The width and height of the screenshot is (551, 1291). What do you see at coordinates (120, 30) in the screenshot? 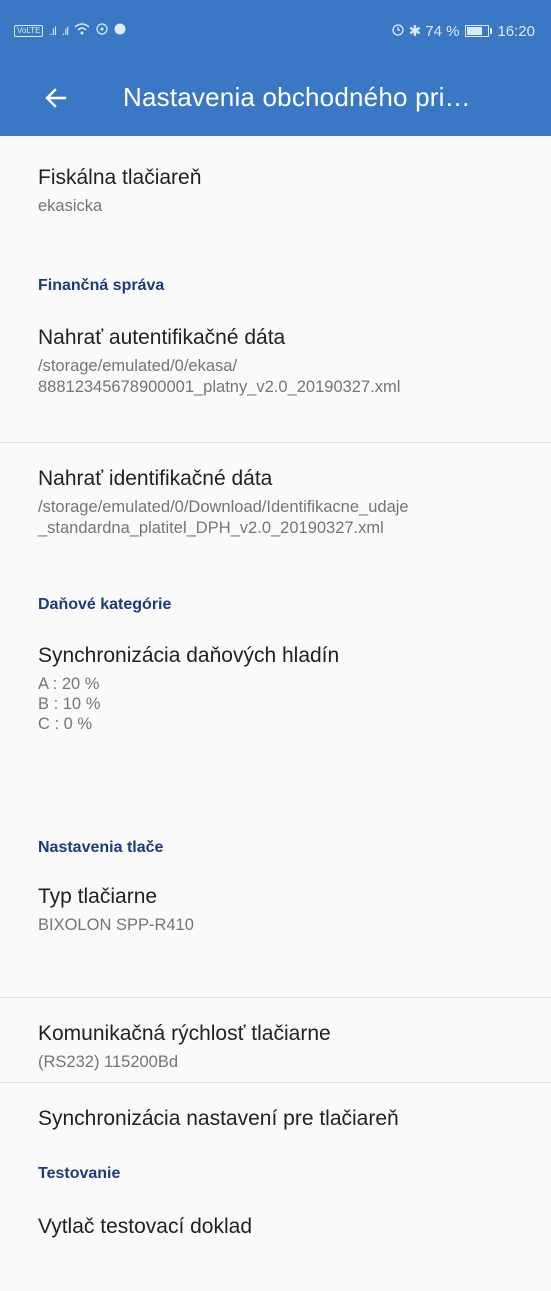
I see `notification-icon` at bounding box center [120, 30].